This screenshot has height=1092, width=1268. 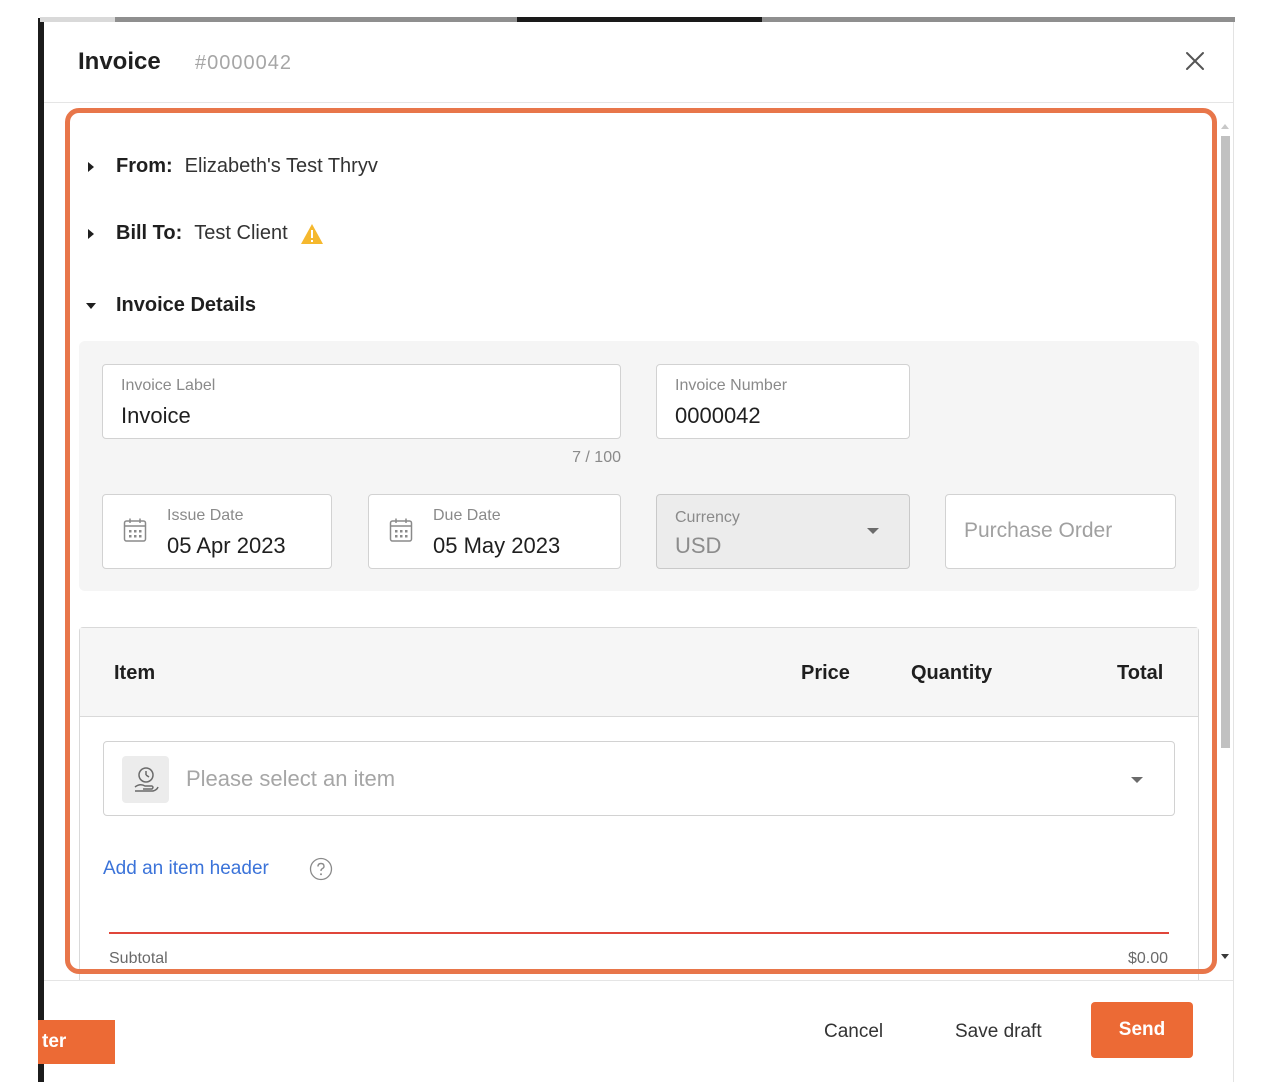 What do you see at coordinates (156, 415) in the screenshot?
I see `invoice-label-value: Invoice` at bounding box center [156, 415].